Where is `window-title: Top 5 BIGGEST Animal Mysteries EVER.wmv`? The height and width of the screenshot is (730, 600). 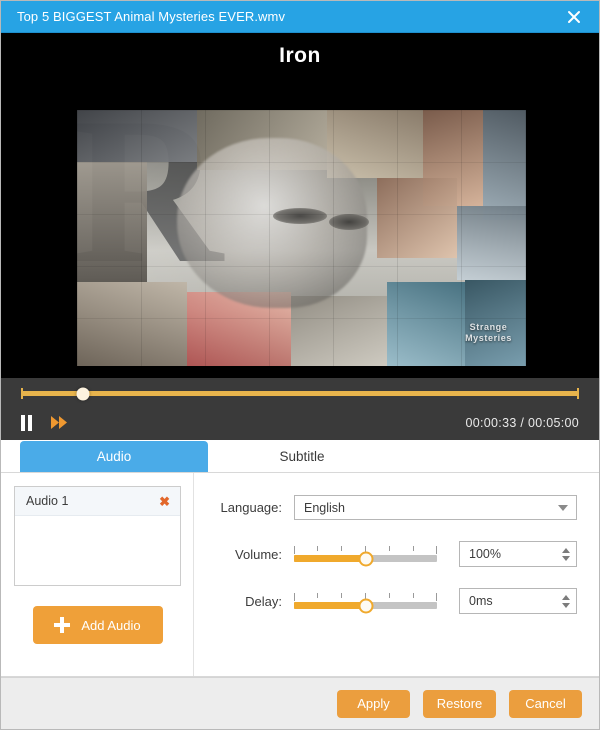
window-title: Top 5 BIGGEST Animal Mysteries EVER.wmv is located at coordinates (151, 16).